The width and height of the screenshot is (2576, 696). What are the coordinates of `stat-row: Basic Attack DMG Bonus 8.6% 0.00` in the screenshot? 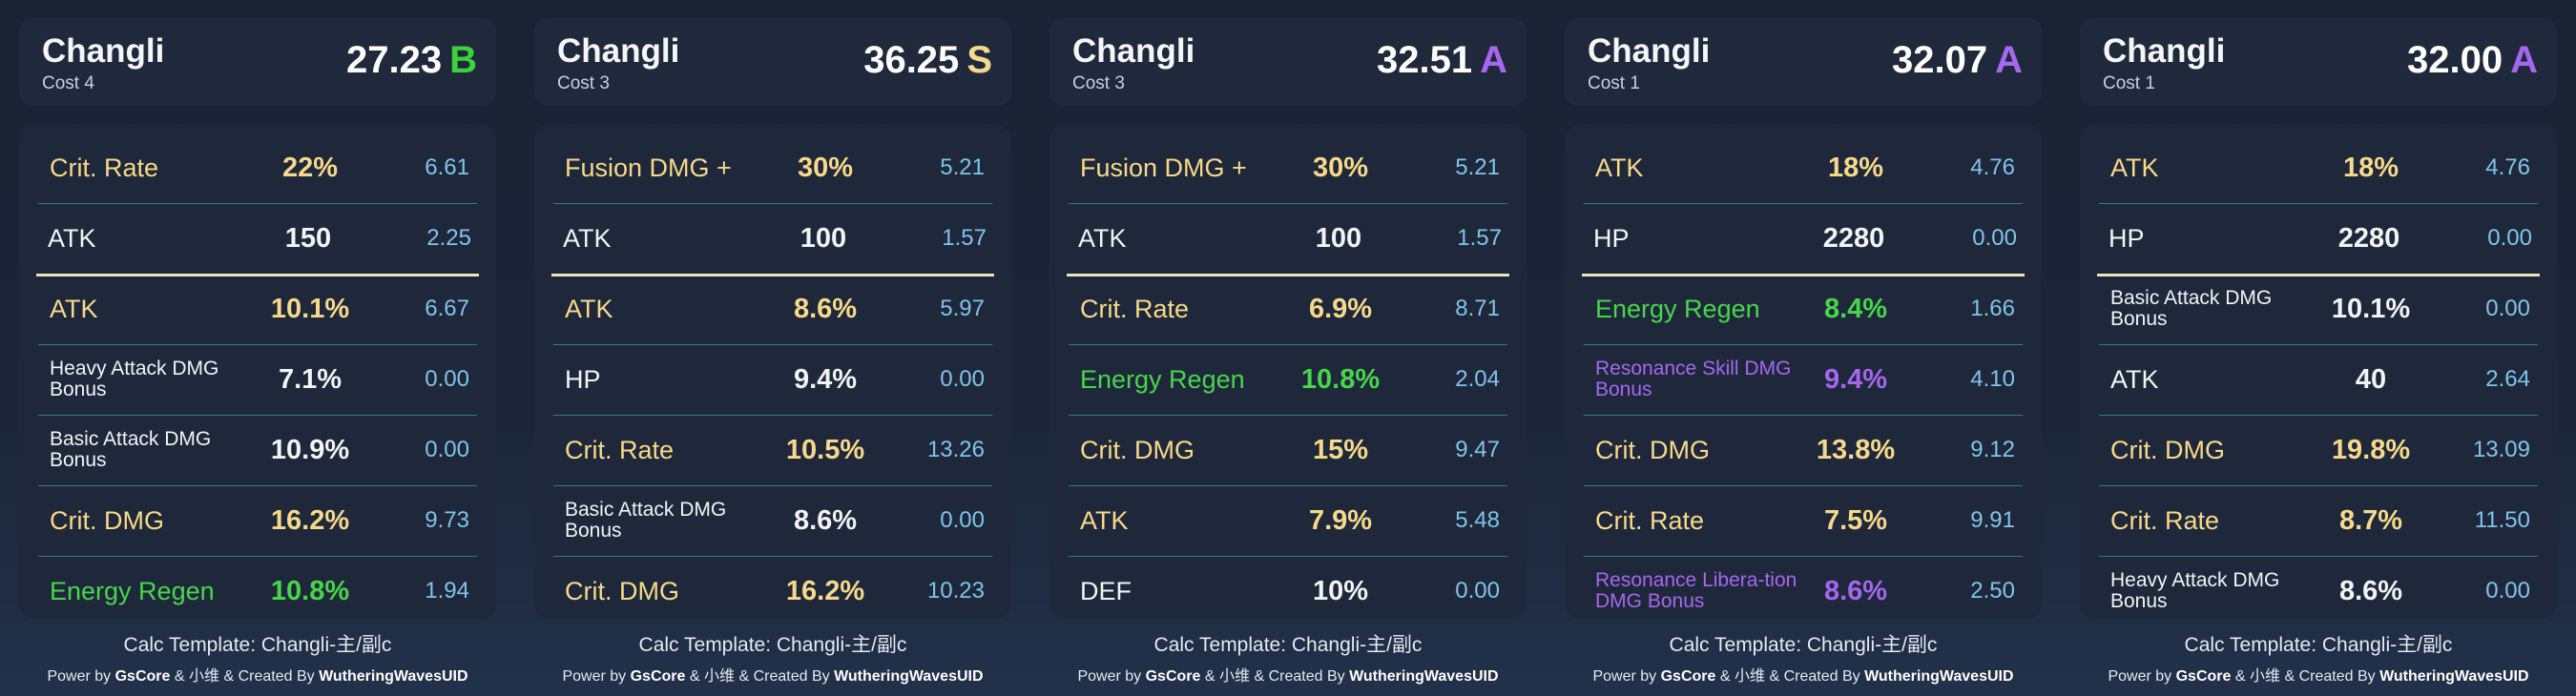 It's located at (772, 521).